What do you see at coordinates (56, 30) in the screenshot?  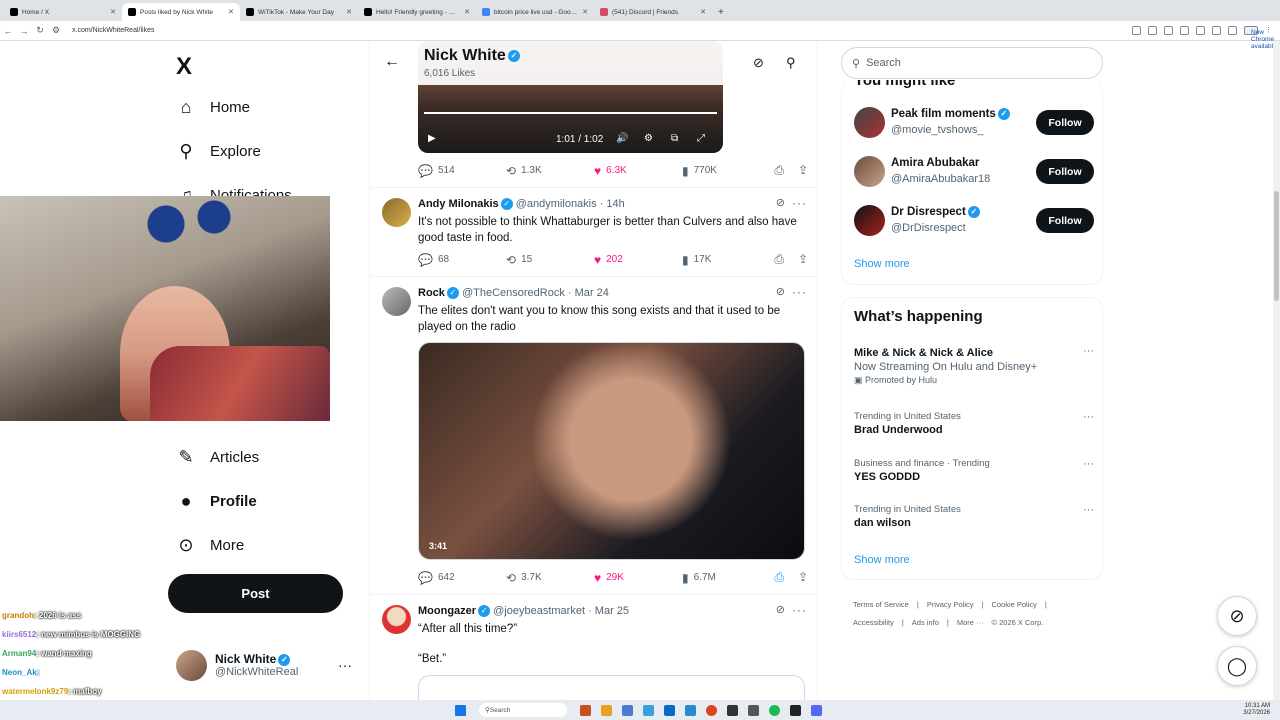 I see `site-info-icon: ⚙` at bounding box center [56, 30].